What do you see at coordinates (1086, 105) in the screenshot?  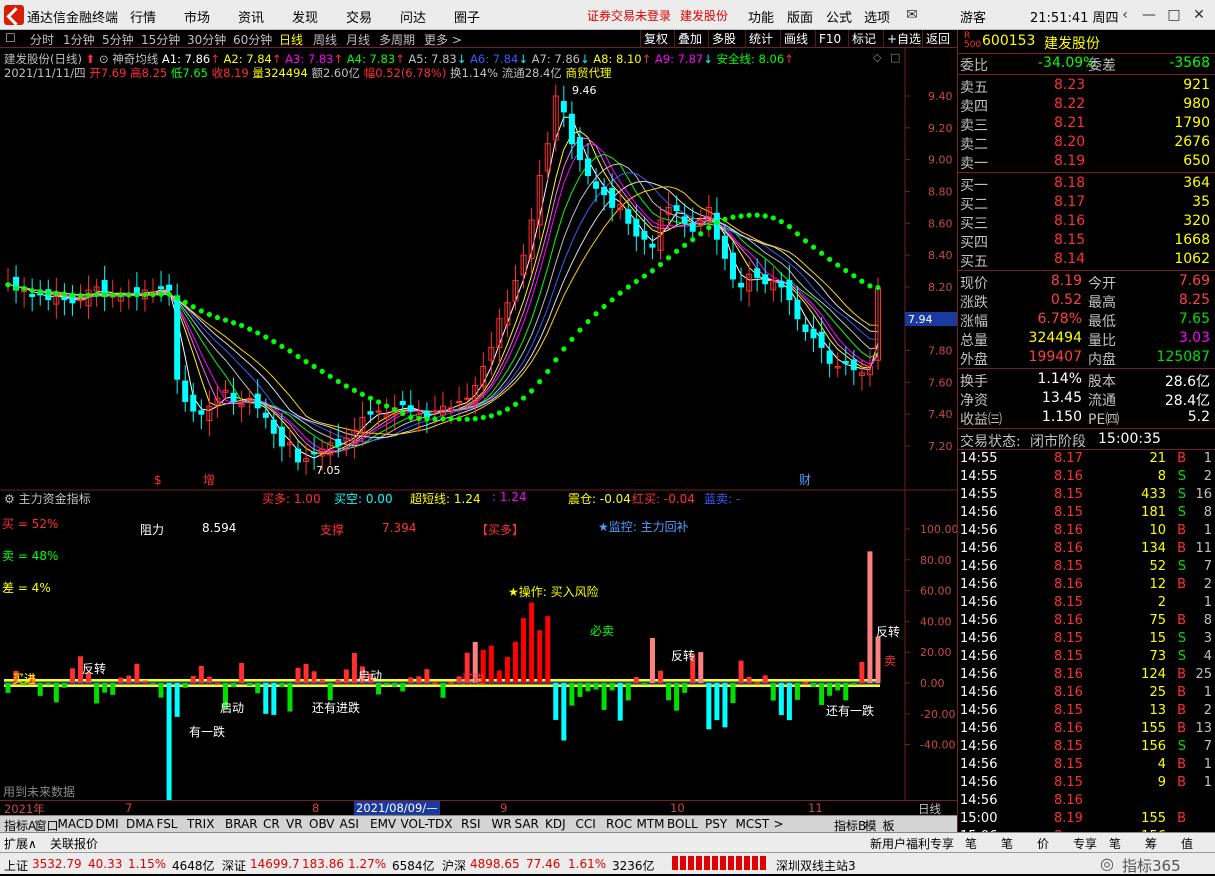 I see `ask-row: 卖四 8.22 980` at bounding box center [1086, 105].